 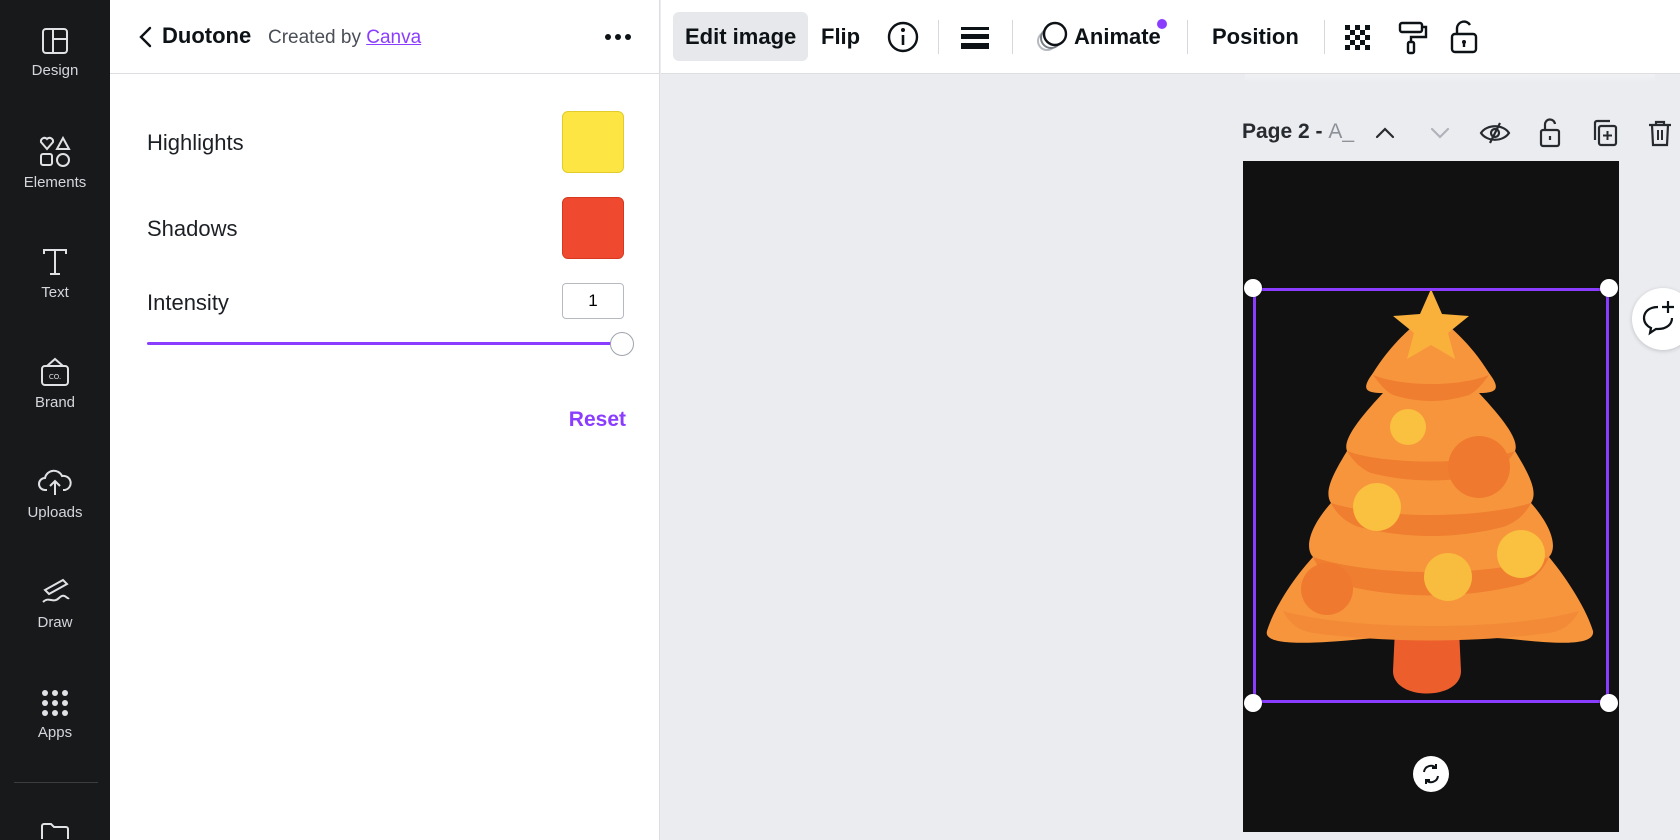 I want to click on folder-icon, so click(x=55, y=831).